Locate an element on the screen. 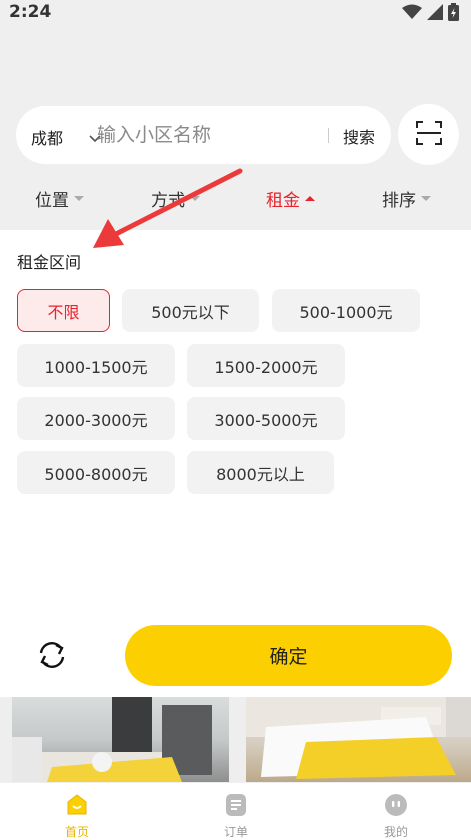  rent-range-title: 租金区间 is located at coordinates (49, 262).